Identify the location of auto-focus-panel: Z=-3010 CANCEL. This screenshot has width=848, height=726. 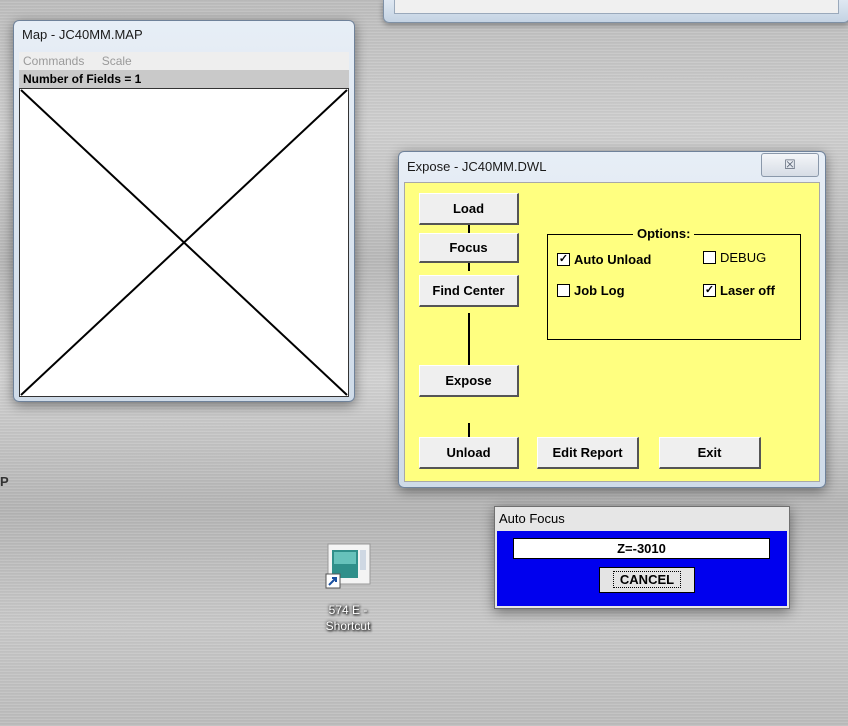
(642, 568).